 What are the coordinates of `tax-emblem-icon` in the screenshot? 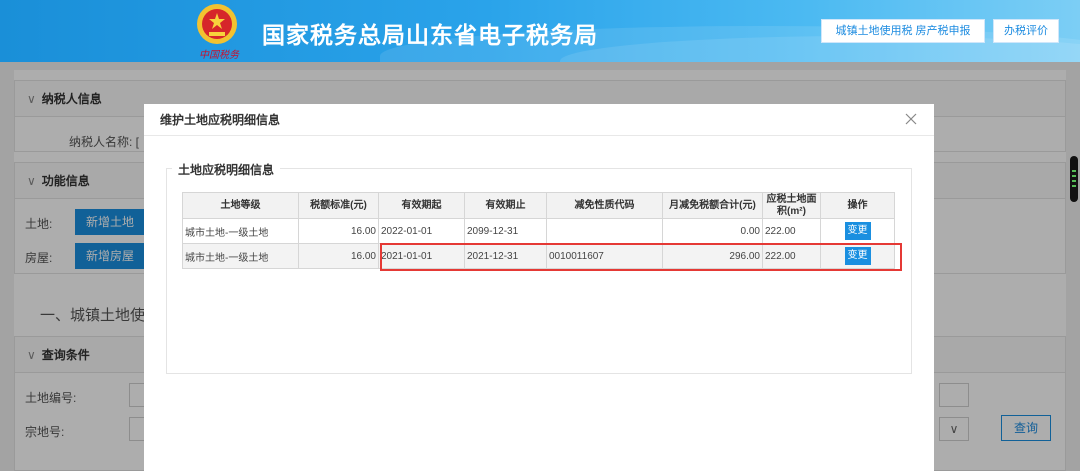 It's located at (217, 24).